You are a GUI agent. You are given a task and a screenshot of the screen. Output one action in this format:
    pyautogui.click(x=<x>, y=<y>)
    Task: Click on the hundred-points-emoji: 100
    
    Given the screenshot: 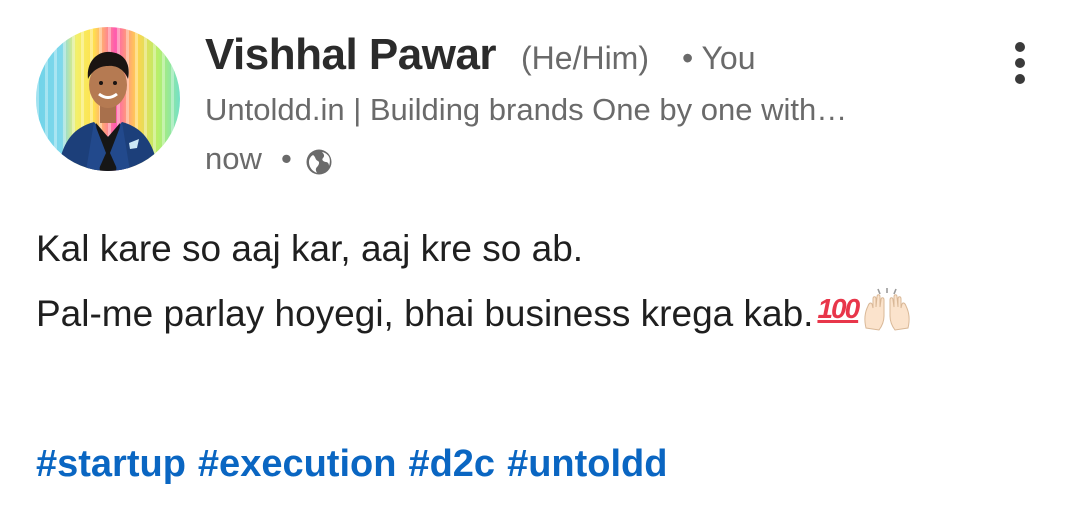 What is the action you would take?
    pyautogui.click(x=838, y=308)
    